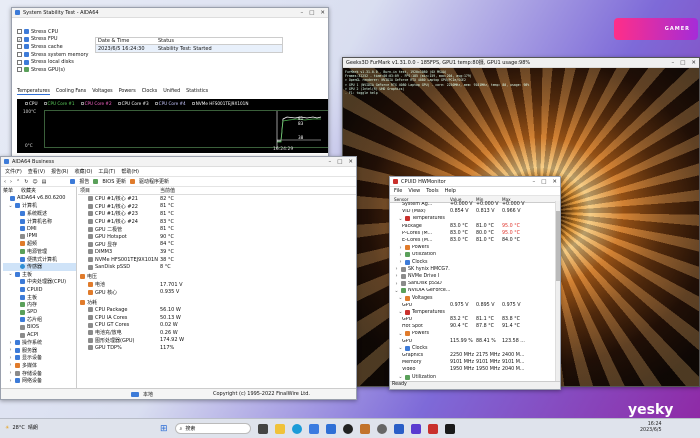  What do you see at coordinates (475, 240) in the screenshot?
I see `hwm-row: E-Cores (M... 83.0 °C 81.0 °C 84.0 °C` at bounding box center [475, 240].